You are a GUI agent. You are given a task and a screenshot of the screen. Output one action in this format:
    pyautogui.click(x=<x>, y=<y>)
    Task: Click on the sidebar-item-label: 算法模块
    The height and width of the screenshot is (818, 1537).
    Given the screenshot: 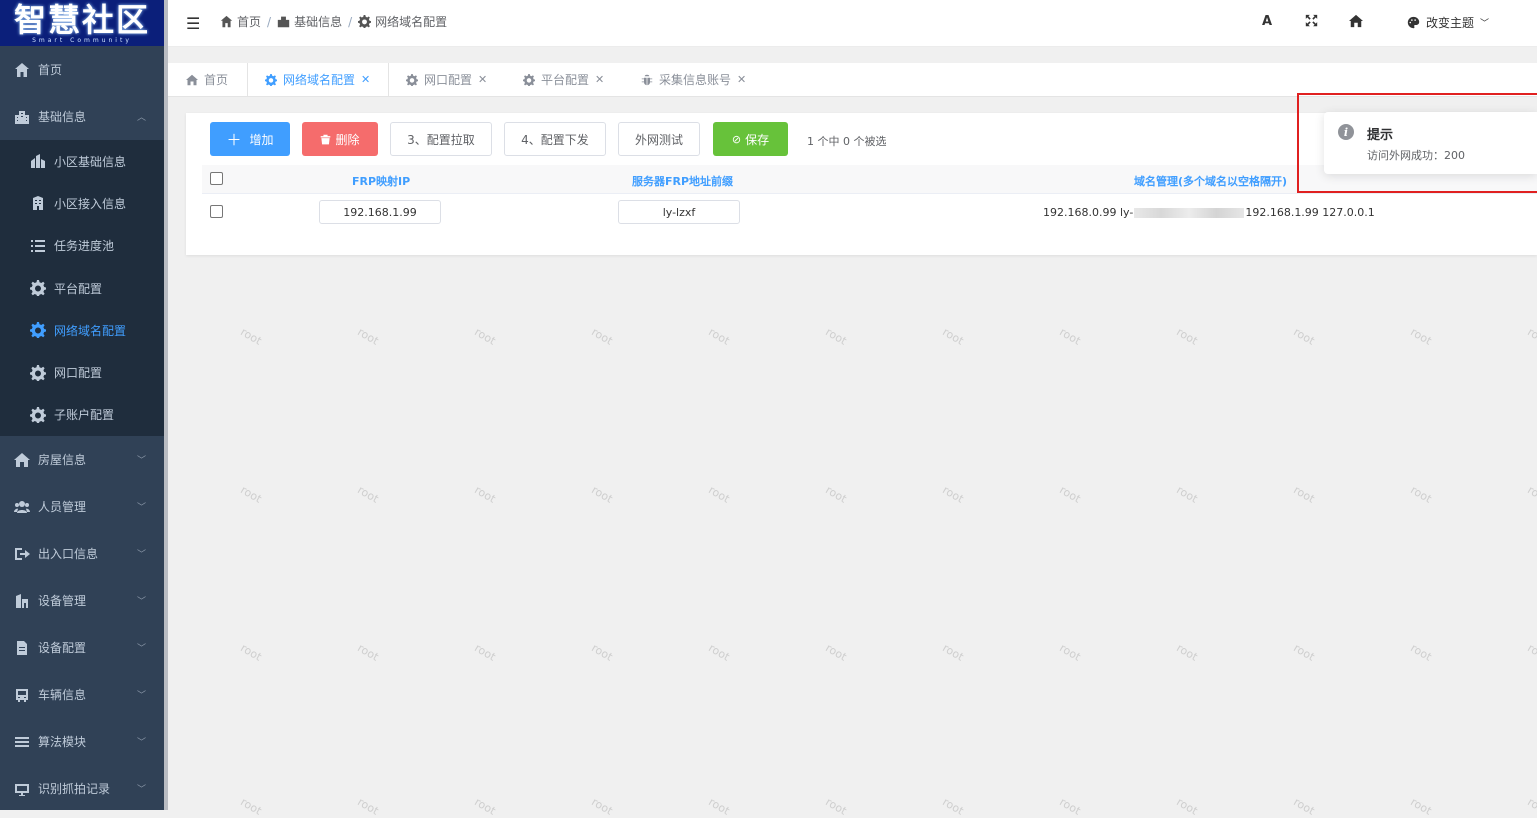 What is the action you would take?
    pyautogui.click(x=62, y=742)
    